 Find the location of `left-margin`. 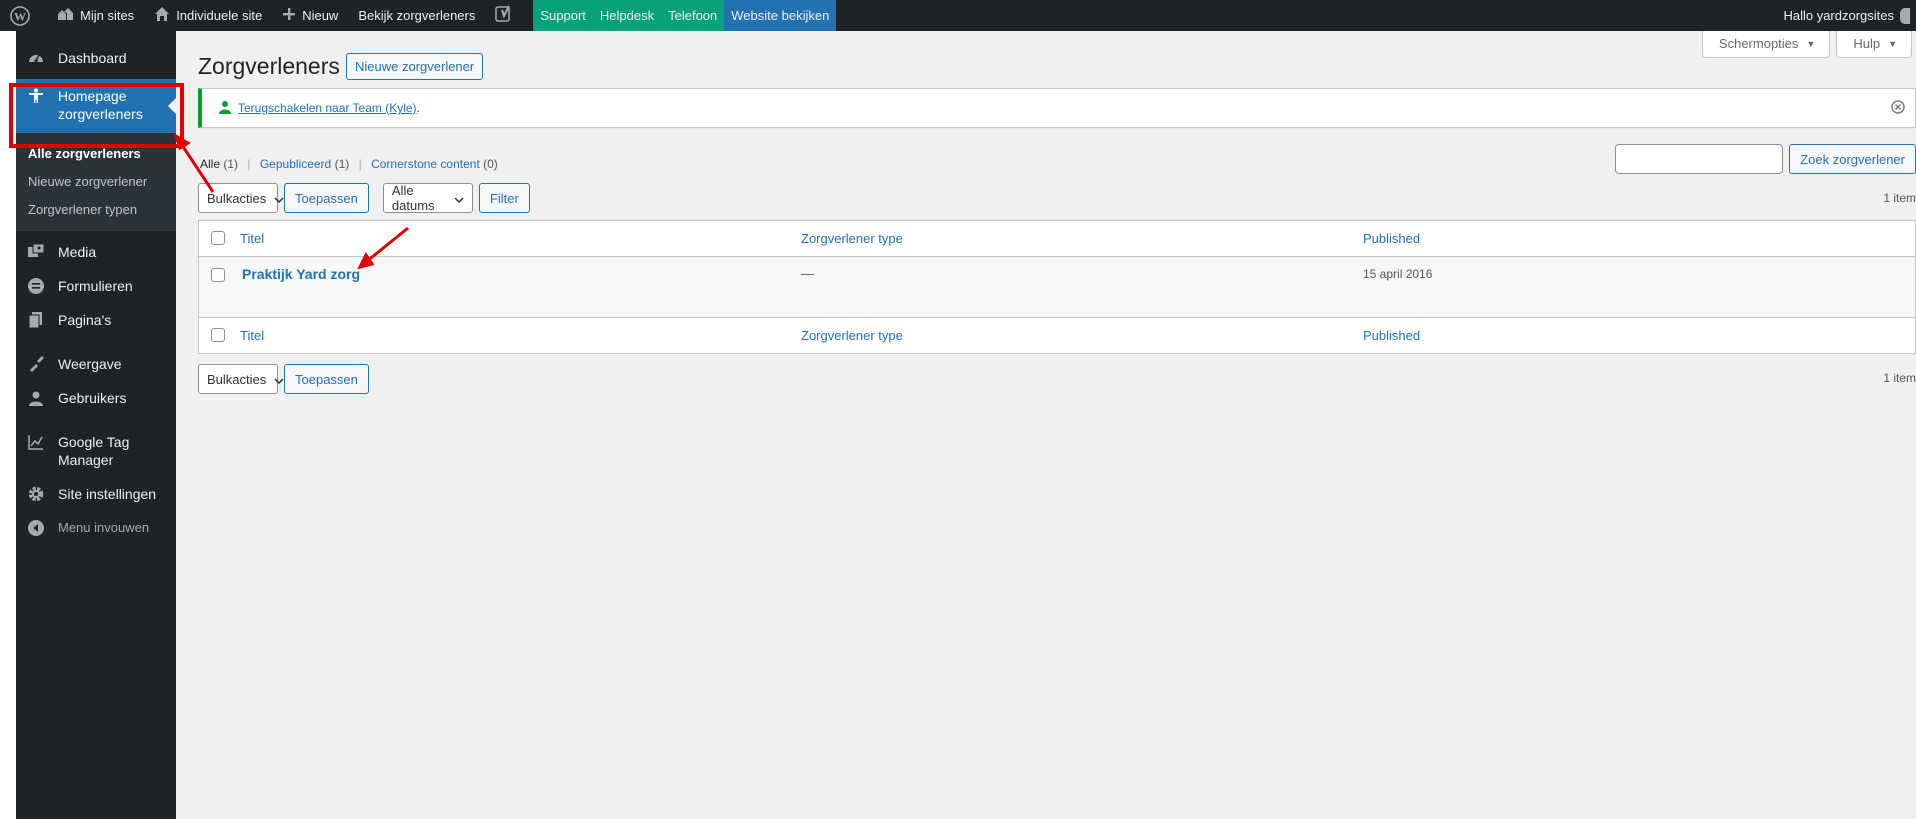

left-margin is located at coordinates (8, 425).